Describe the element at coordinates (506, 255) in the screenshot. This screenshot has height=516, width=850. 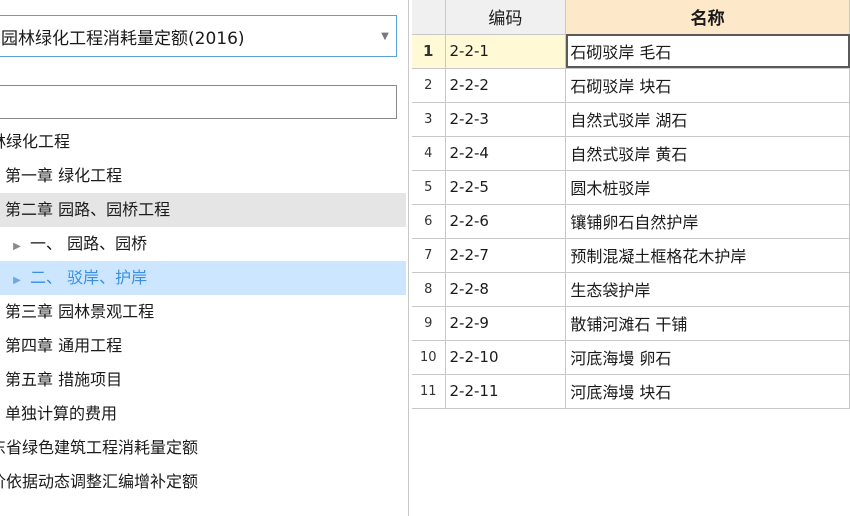
I see `quota-code-cell: 2-2-7` at that location.